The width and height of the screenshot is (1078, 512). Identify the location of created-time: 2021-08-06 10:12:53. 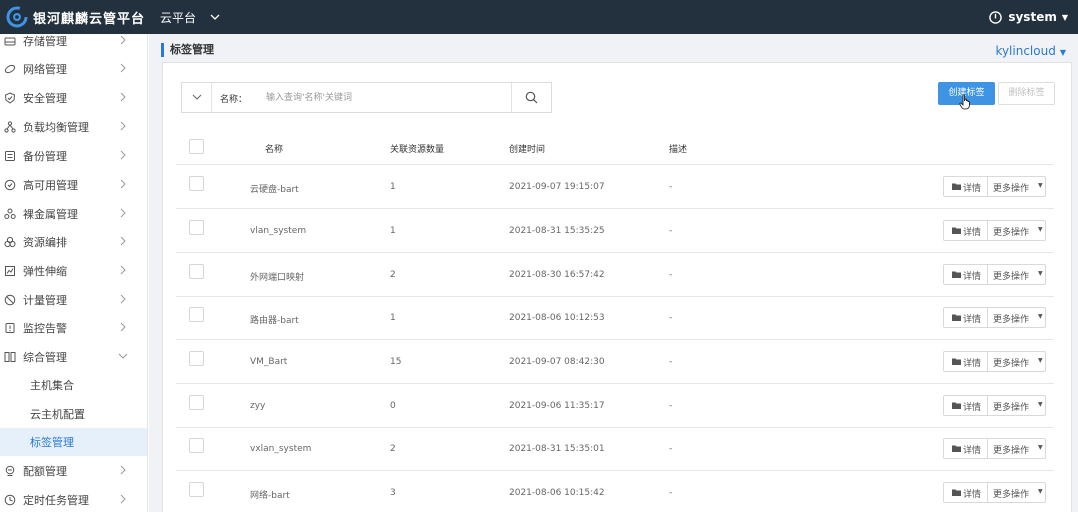
(557, 318).